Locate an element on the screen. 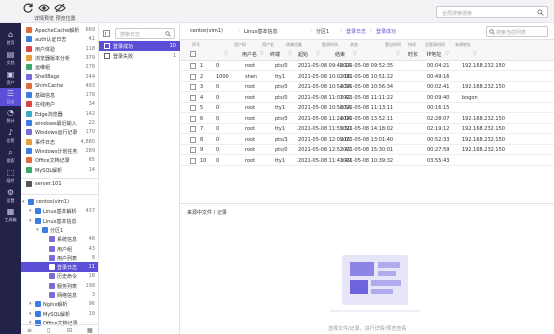 Image resolution: width=554 pixels, height=334 pixels. bell-icon: ♪ is located at coordinates (10, 132).